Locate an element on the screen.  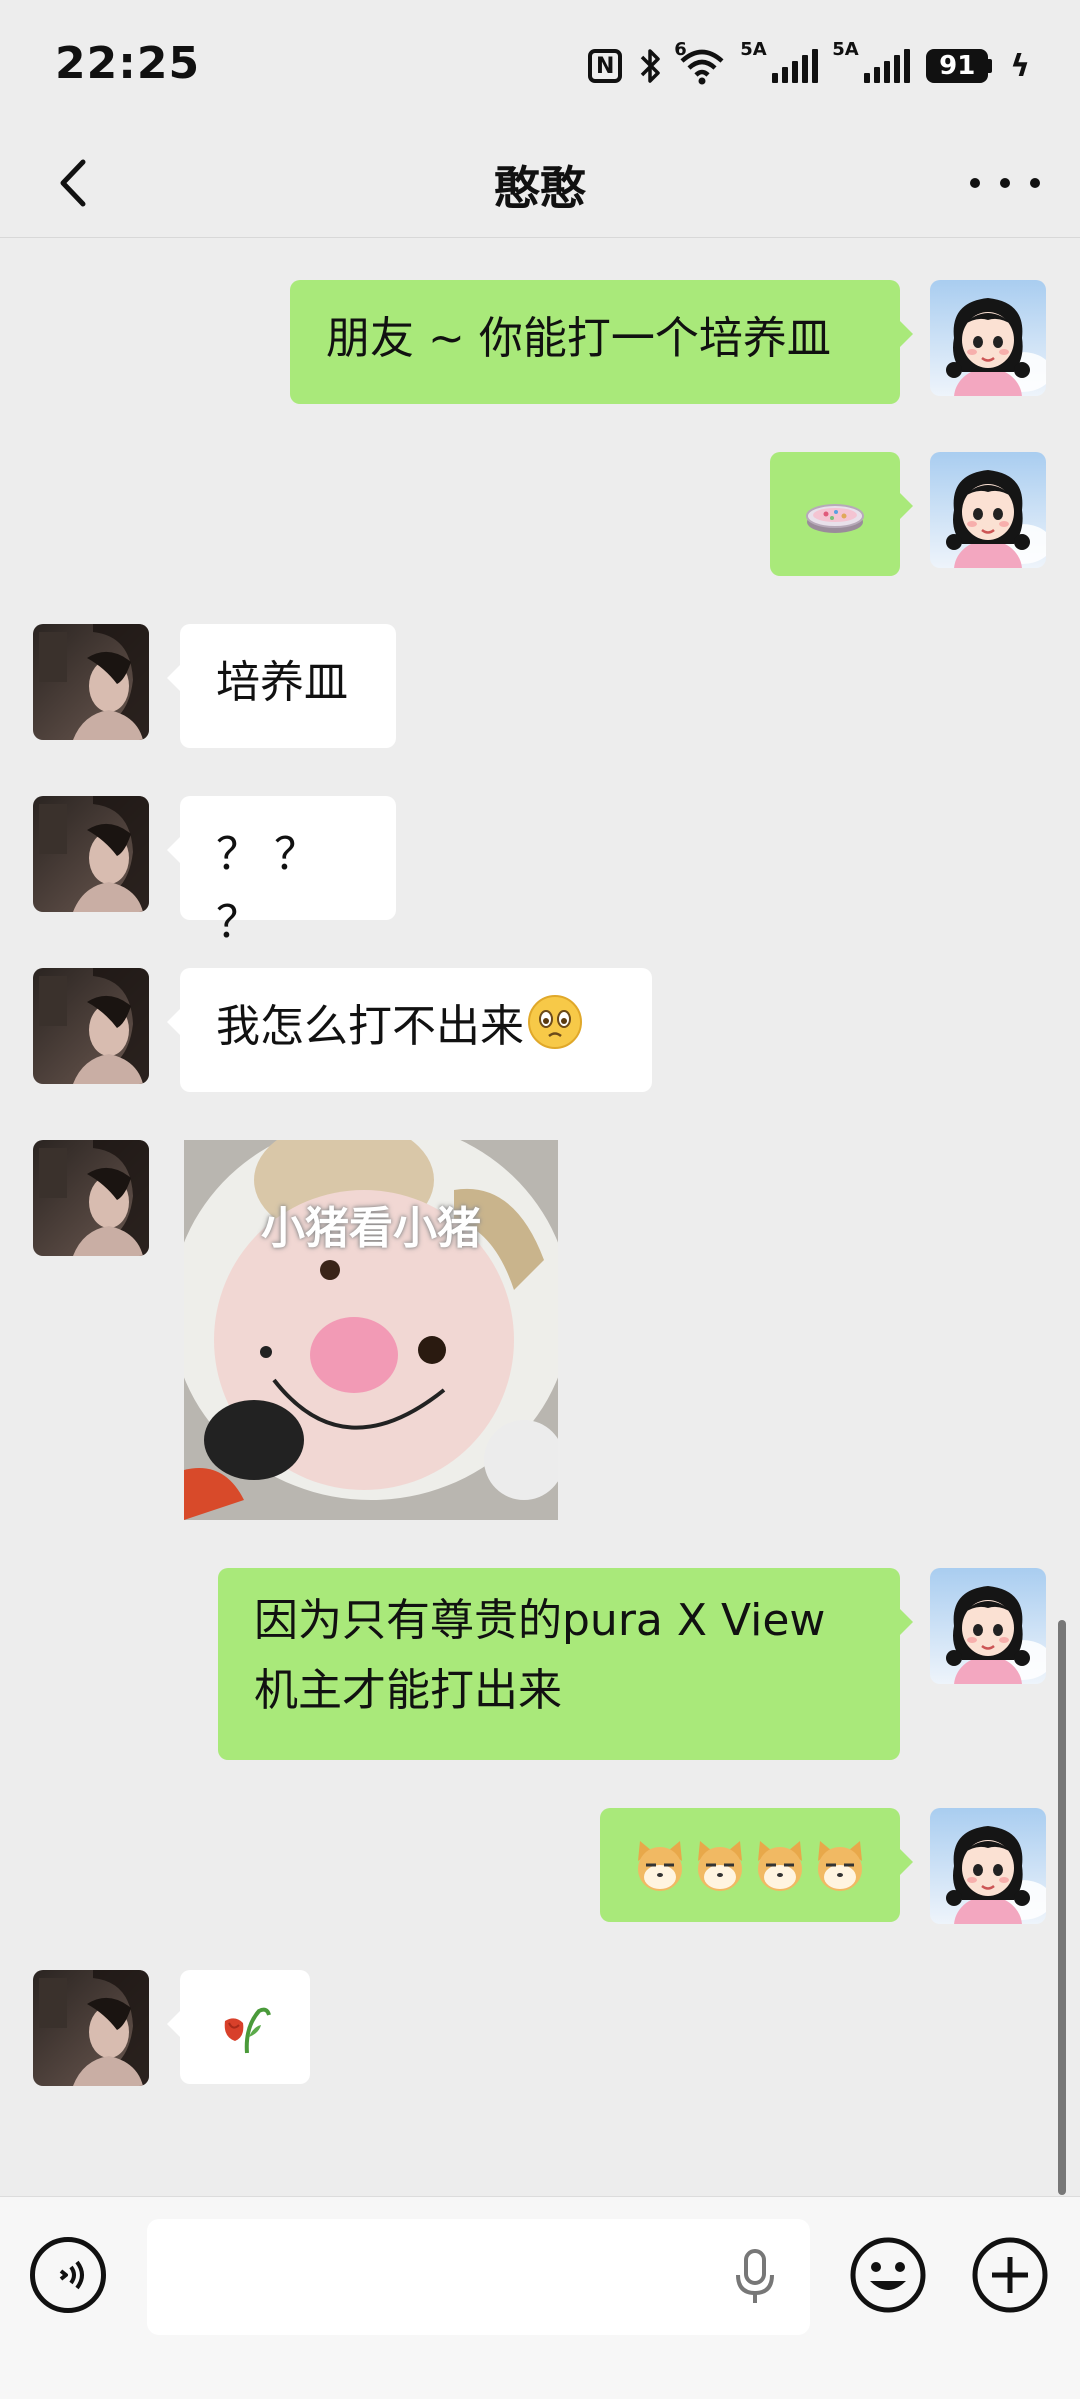
scrollbar is located at coordinates (1062, 1907).